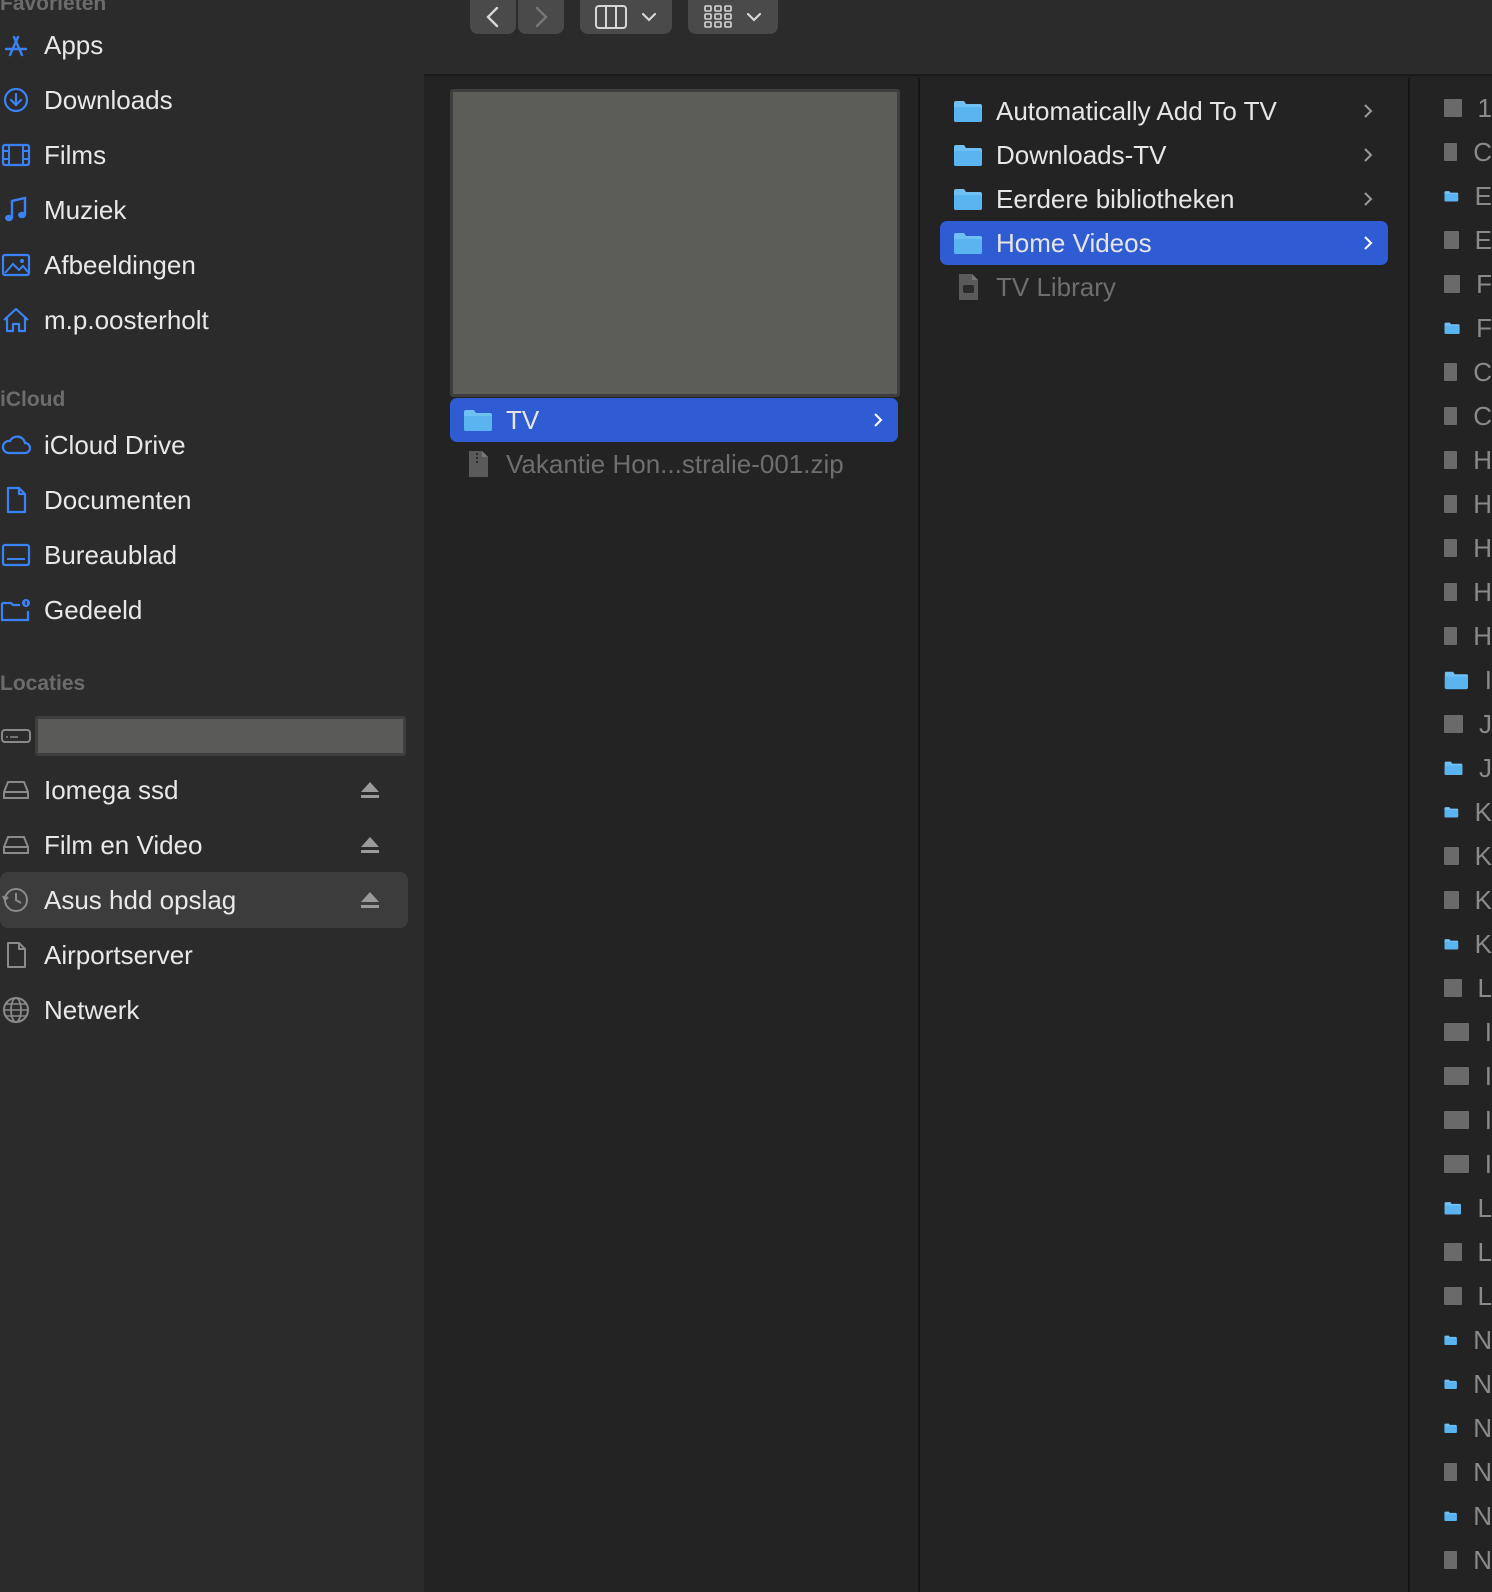  I want to click on list-item: 1, so click(1468, 108).